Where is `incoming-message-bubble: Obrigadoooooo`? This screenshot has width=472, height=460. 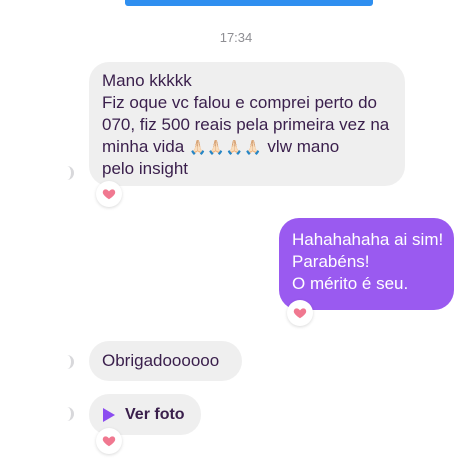 incoming-message-bubble: Obrigadoooooo is located at coordinates (165, 361).